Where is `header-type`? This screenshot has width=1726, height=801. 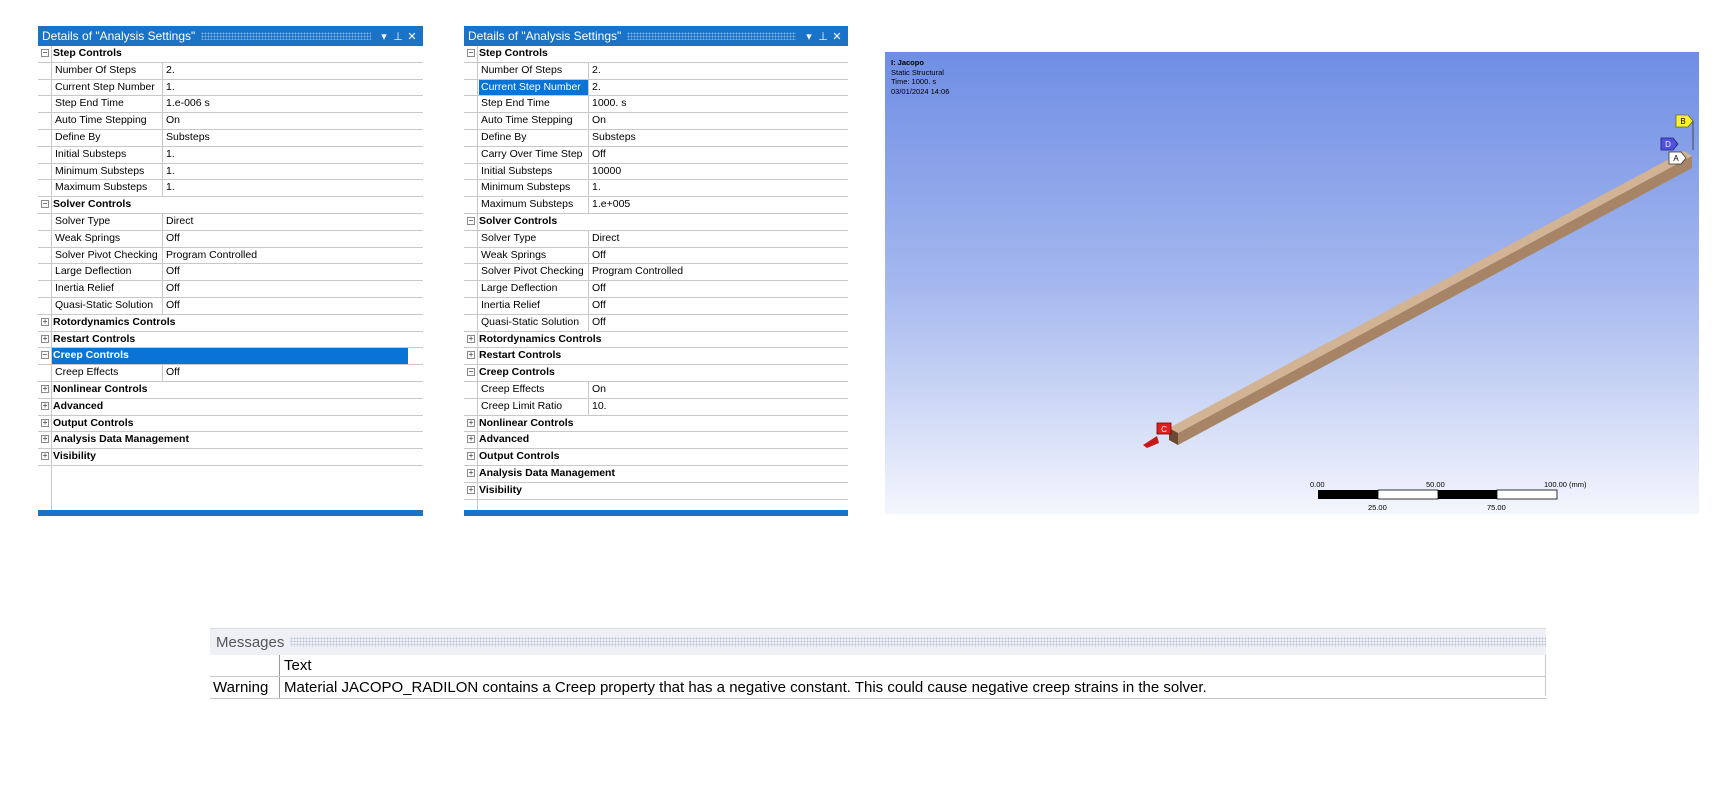
header-type is located at coordinates (245, 665).